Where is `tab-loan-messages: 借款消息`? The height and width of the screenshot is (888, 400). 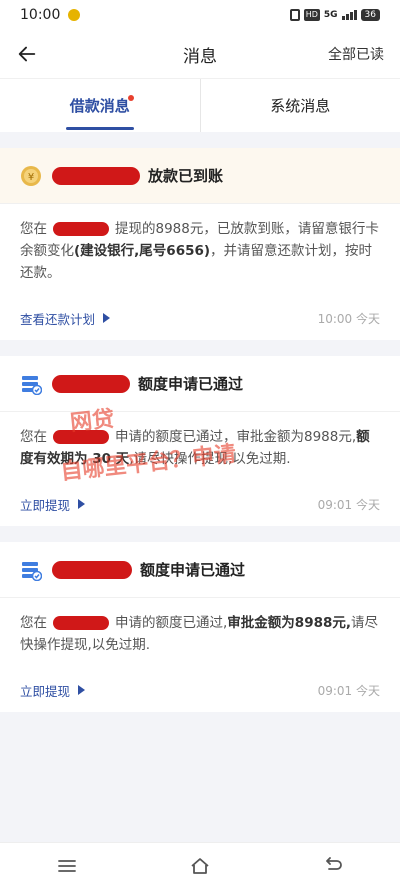 tab-loan-messages: 借款消息 is located at coordinates (100, 105).